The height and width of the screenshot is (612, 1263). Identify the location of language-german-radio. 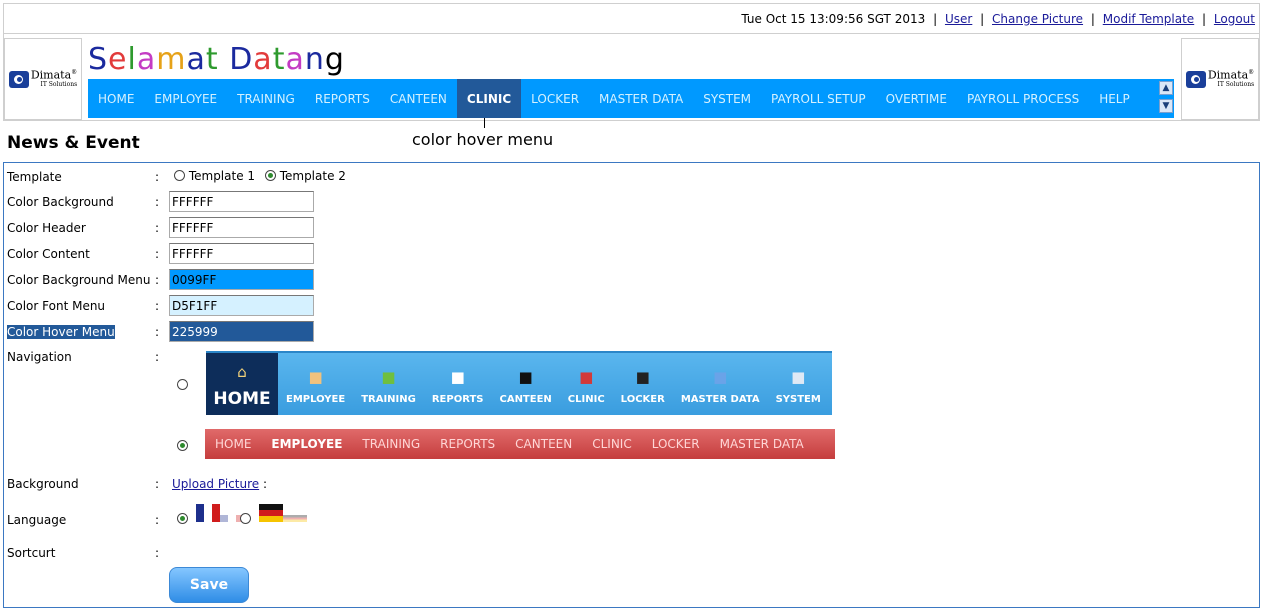
(245, 518).